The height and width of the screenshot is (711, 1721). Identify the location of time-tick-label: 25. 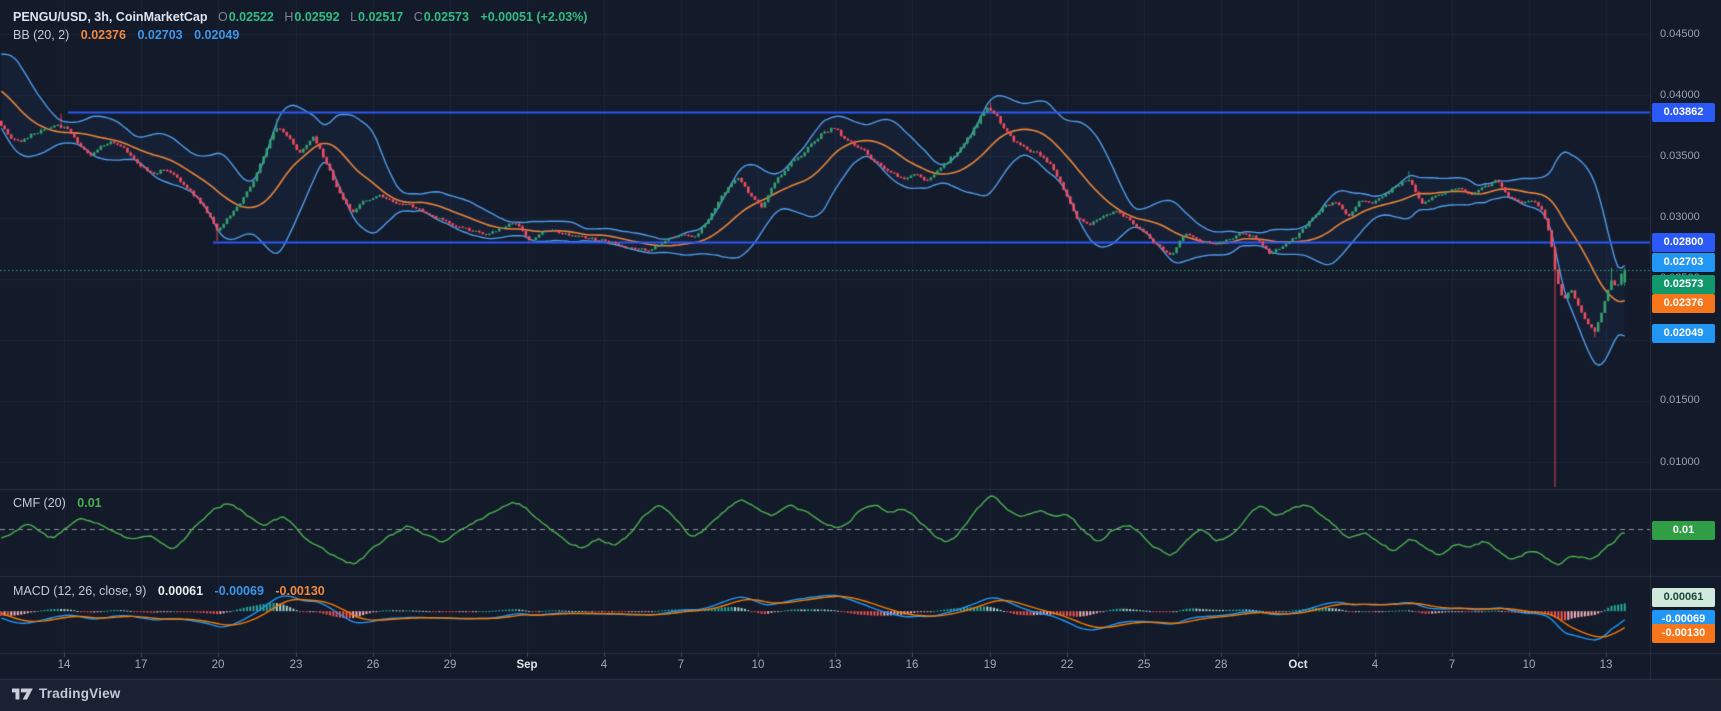
(1144, 665).